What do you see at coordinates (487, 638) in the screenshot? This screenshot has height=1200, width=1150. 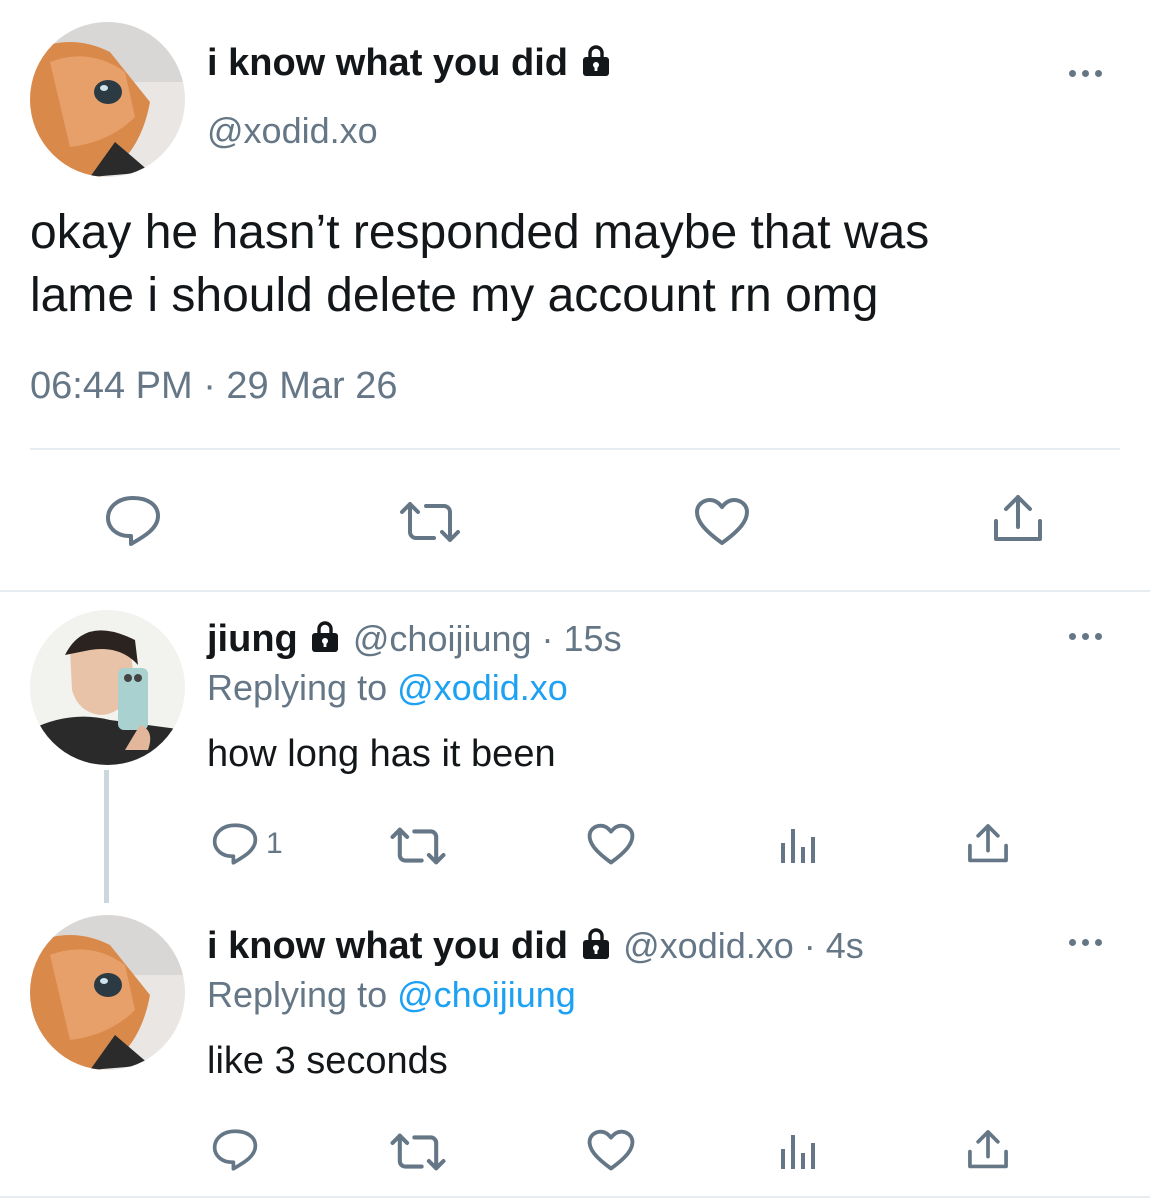 I see `reply-handle-time: @choijiung · 15s` at bounding box center [487, 638].